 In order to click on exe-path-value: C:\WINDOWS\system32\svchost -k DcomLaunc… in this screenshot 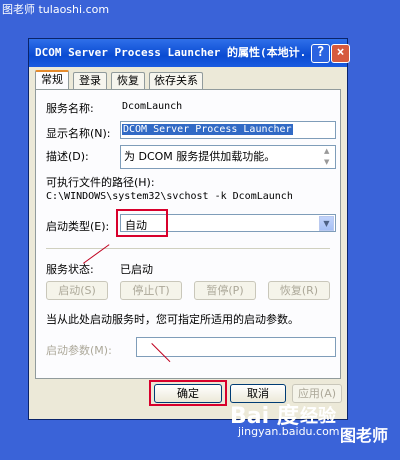, I will do `click(169, 196)`.